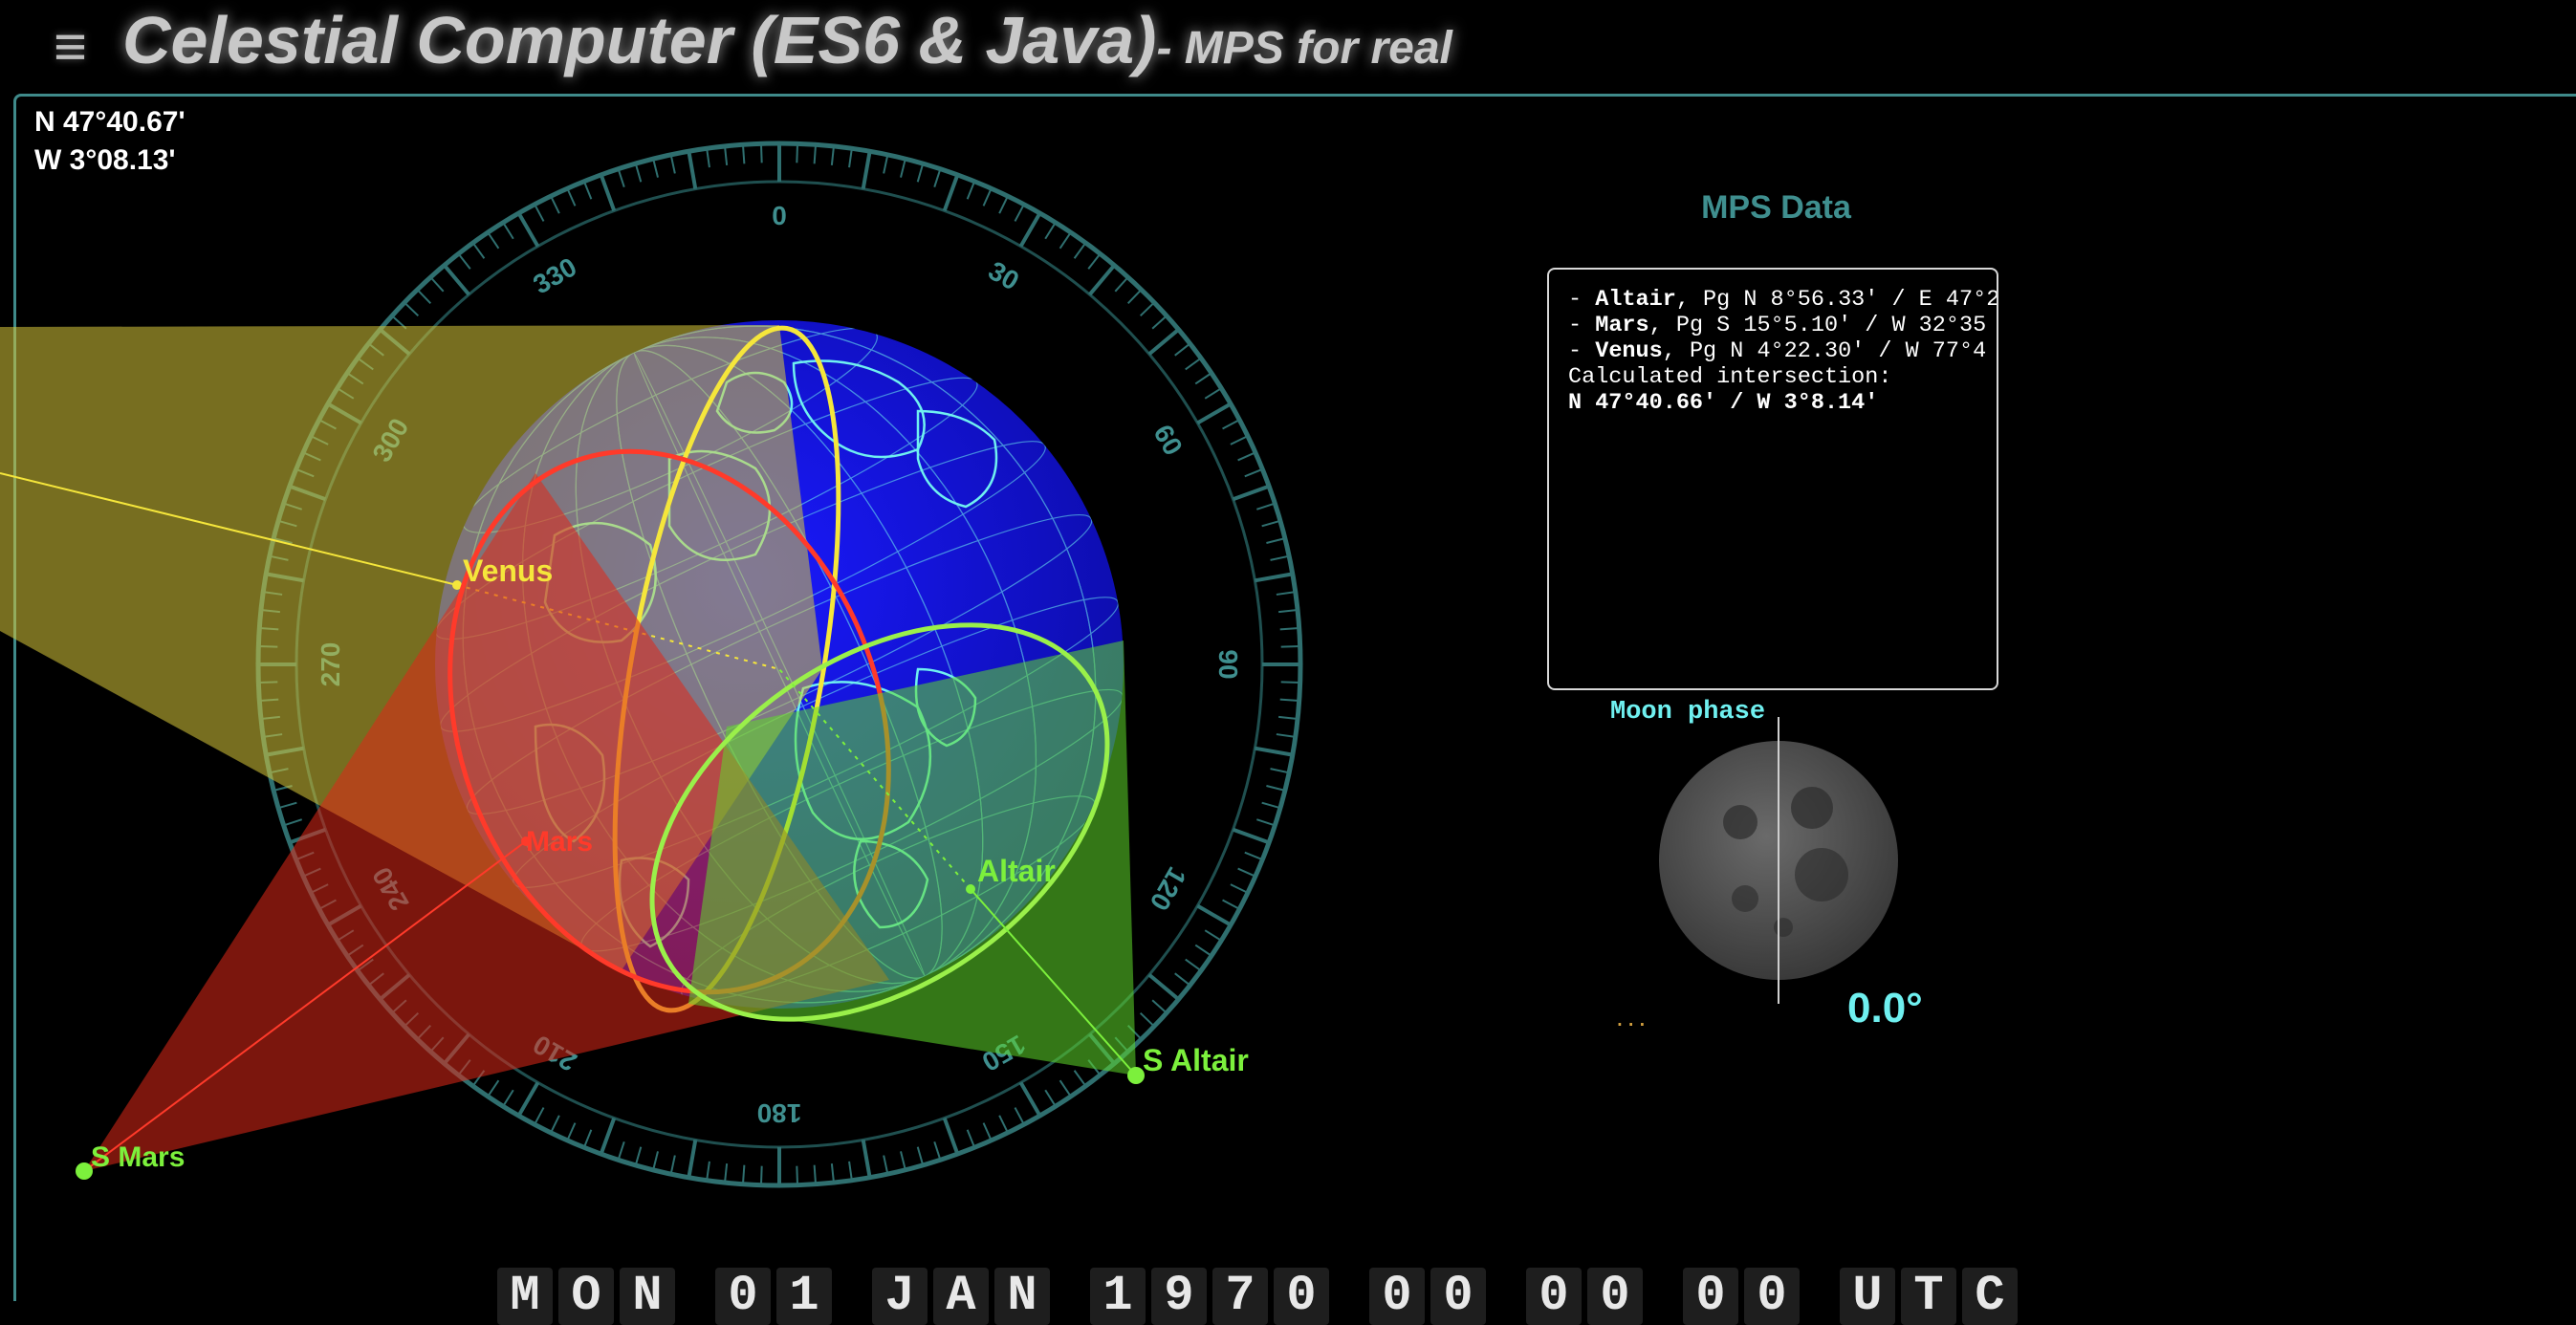 Image resolution: width=2576 pixels, height=1325 pixels. What do you see at coordinates (961, 1296) in the screenshot?
I see `date-digit: A` at bounding box center [961, 1296].